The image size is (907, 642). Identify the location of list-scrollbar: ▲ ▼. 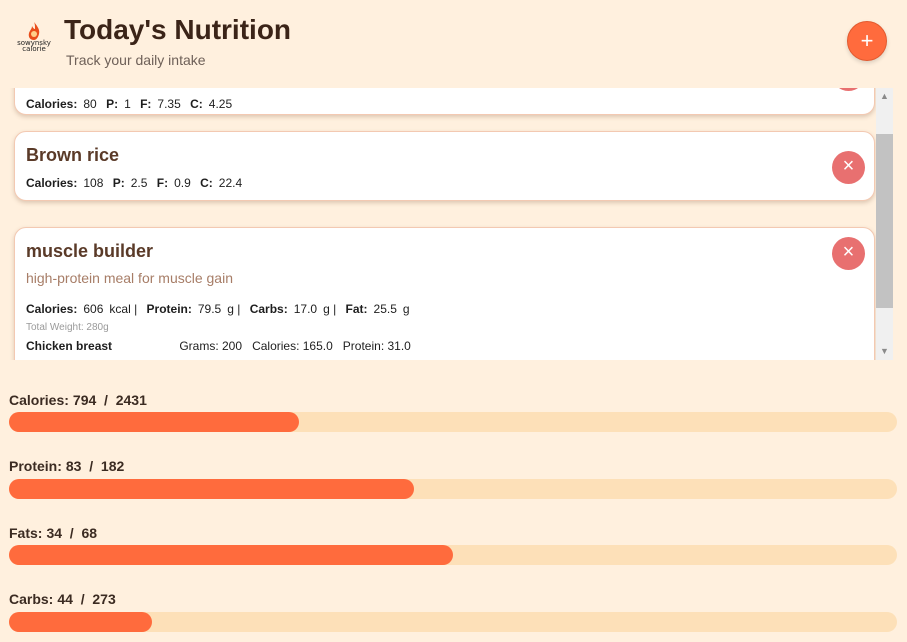
(884, 224).